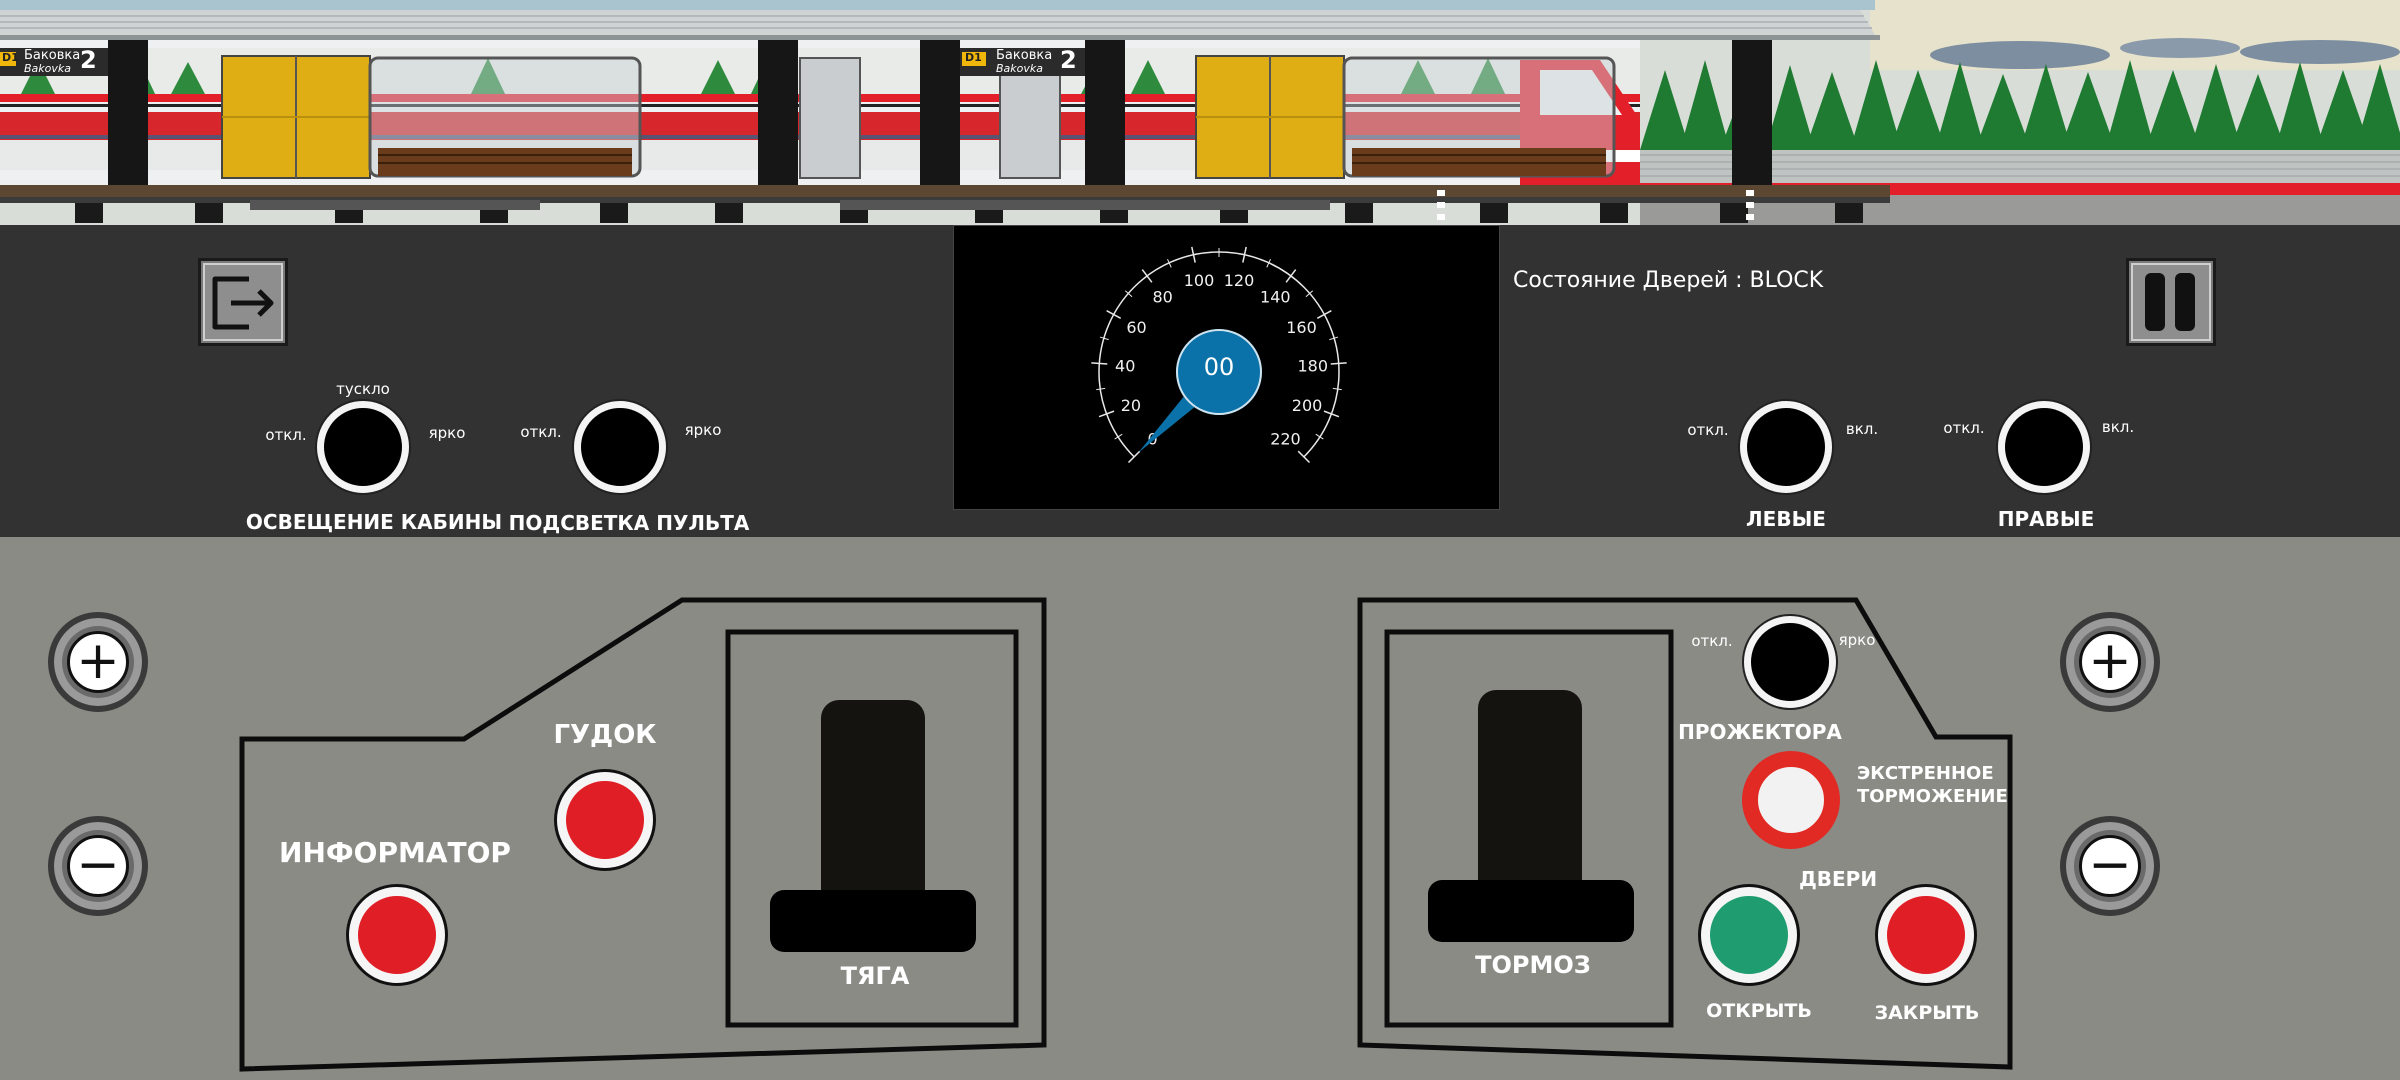  Describe the element at coordinates (973, 57) in the screenshot. I see `station-sign-code-2: D1` at that location.